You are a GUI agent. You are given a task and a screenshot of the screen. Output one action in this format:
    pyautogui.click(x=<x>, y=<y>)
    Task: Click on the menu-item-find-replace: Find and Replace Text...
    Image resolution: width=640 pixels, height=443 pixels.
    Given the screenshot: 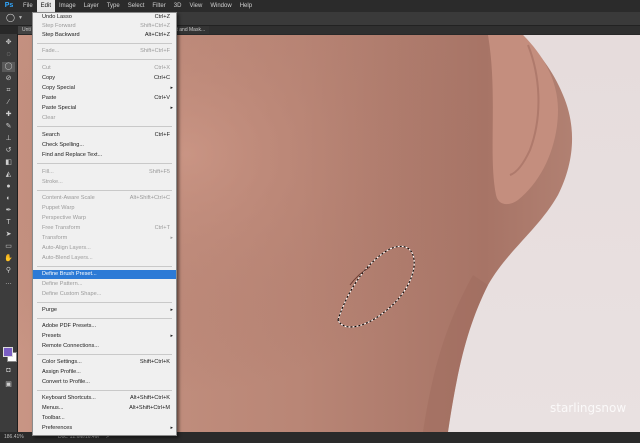 What is the action you would take?
    pyautogui.click(x=104, y=155)
    